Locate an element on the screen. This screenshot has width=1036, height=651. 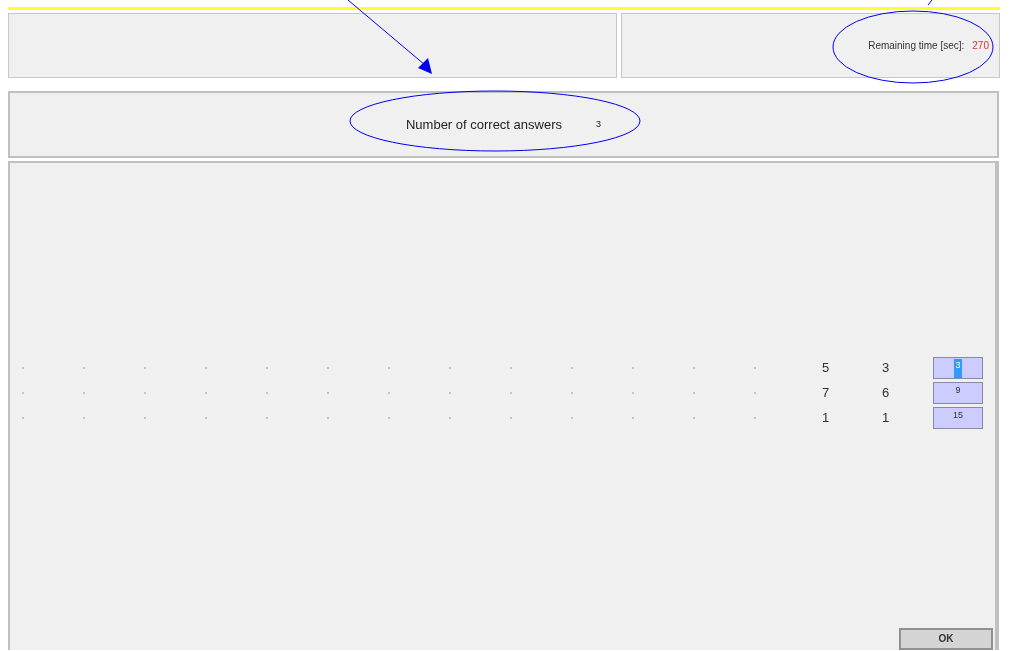
score-value: 3 is located at coordinates (599, 124).